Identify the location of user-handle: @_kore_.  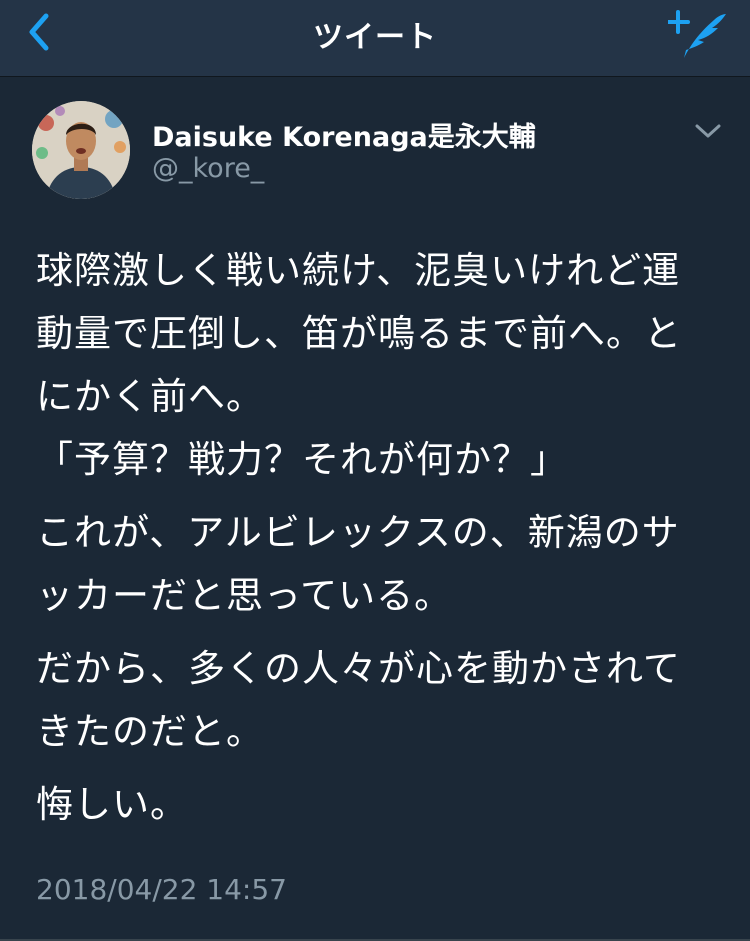
(208, 168).